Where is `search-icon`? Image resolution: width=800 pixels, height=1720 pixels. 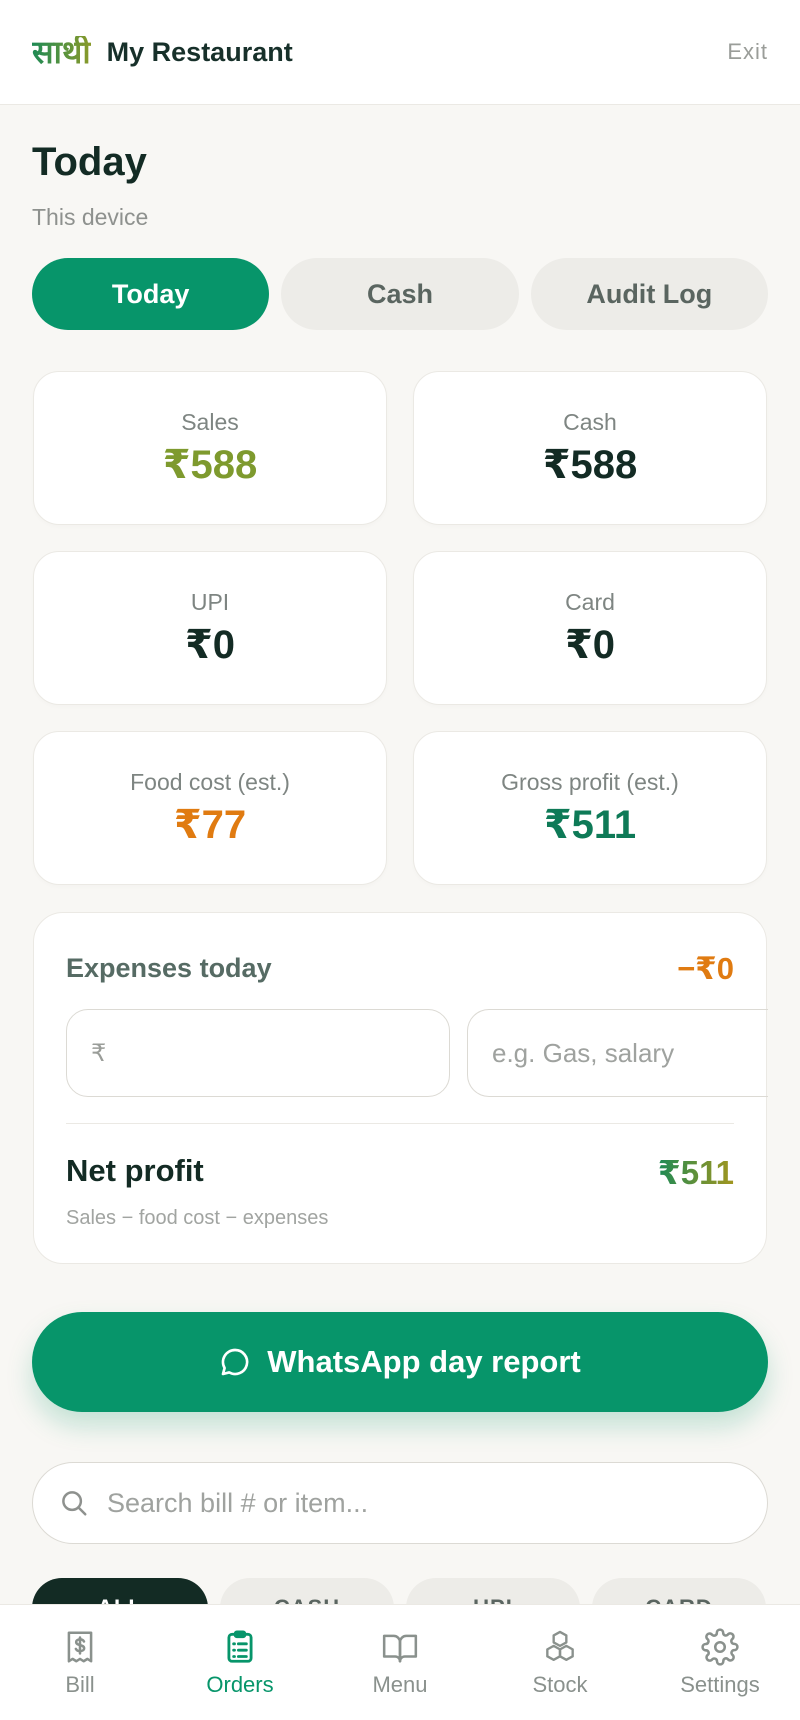 search-icon is located at coordinates (74, 1503).